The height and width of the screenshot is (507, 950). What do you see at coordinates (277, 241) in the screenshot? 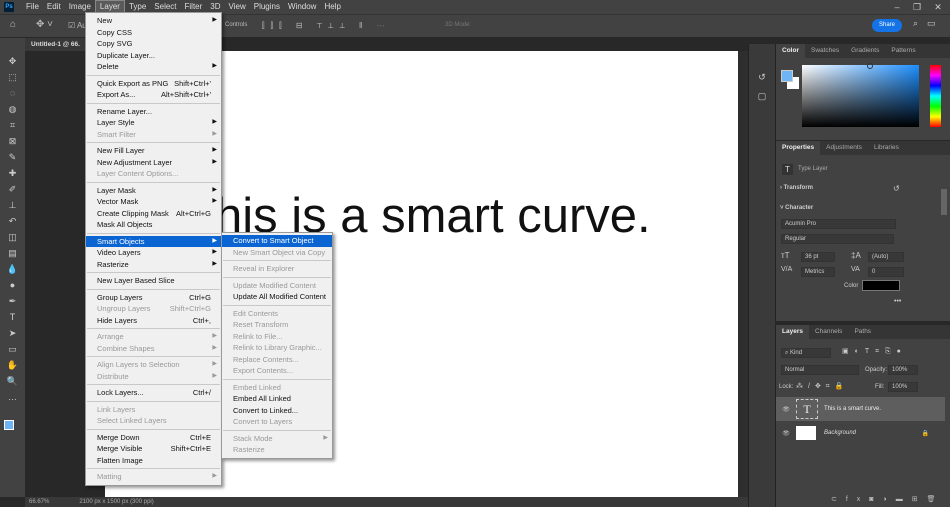
I see `menu-item-convert-to-smart-object: Convert to Smart Object` at bounding box center [277, 241].